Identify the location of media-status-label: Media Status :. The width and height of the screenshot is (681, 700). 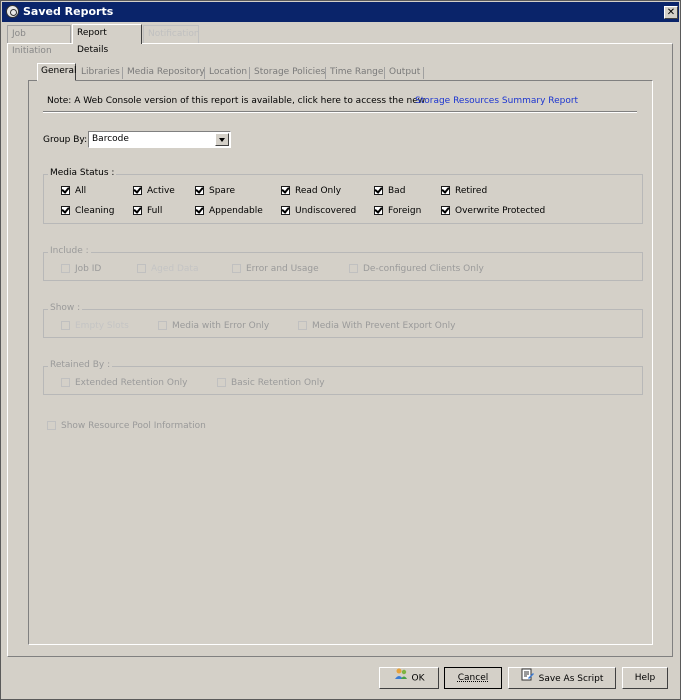
(82, 173).